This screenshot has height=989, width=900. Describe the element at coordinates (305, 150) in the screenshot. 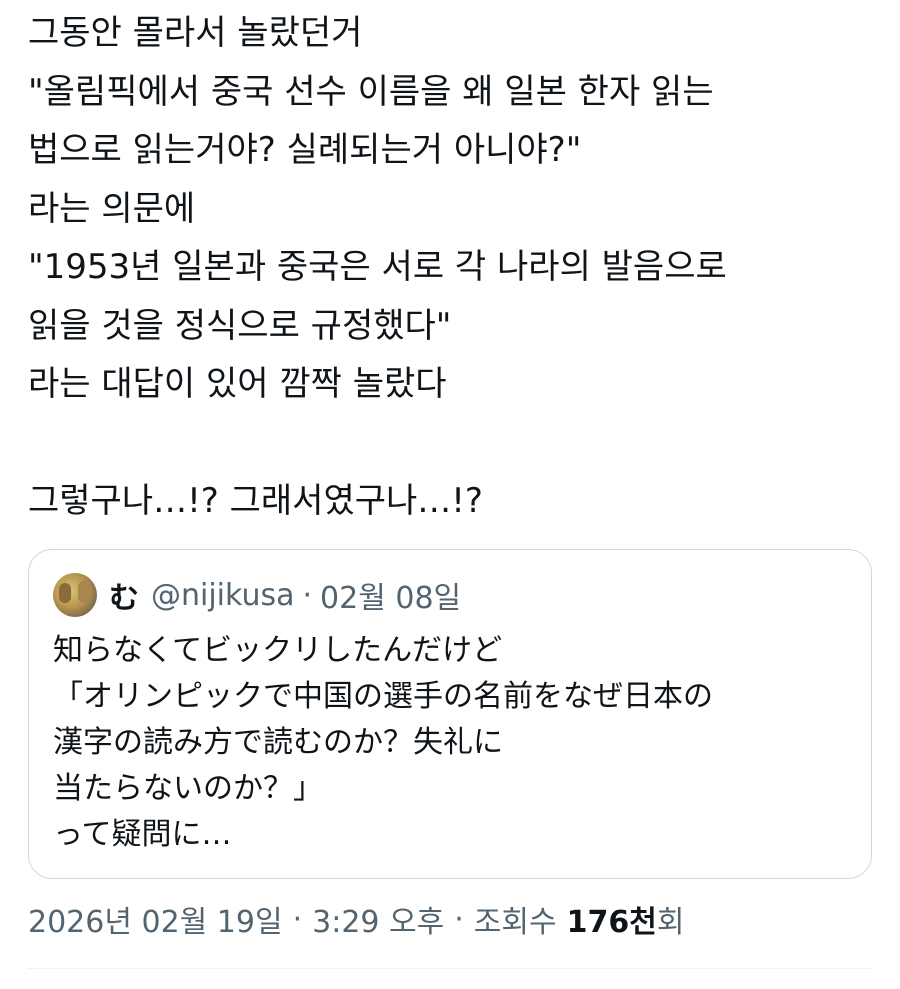

I see `tweet-text-line: 법으로 읽는거야? 실례되는거 아니야?"` at that location.